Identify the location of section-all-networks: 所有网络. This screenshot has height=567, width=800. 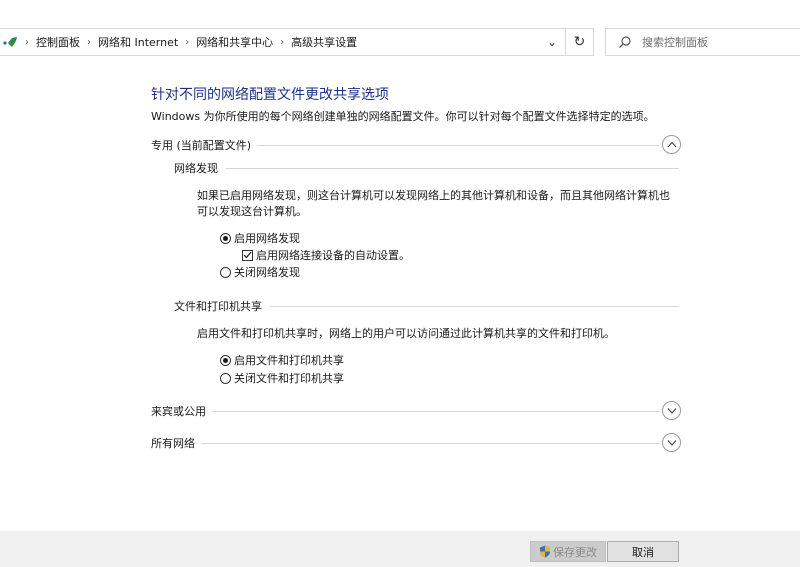
(416, 443).